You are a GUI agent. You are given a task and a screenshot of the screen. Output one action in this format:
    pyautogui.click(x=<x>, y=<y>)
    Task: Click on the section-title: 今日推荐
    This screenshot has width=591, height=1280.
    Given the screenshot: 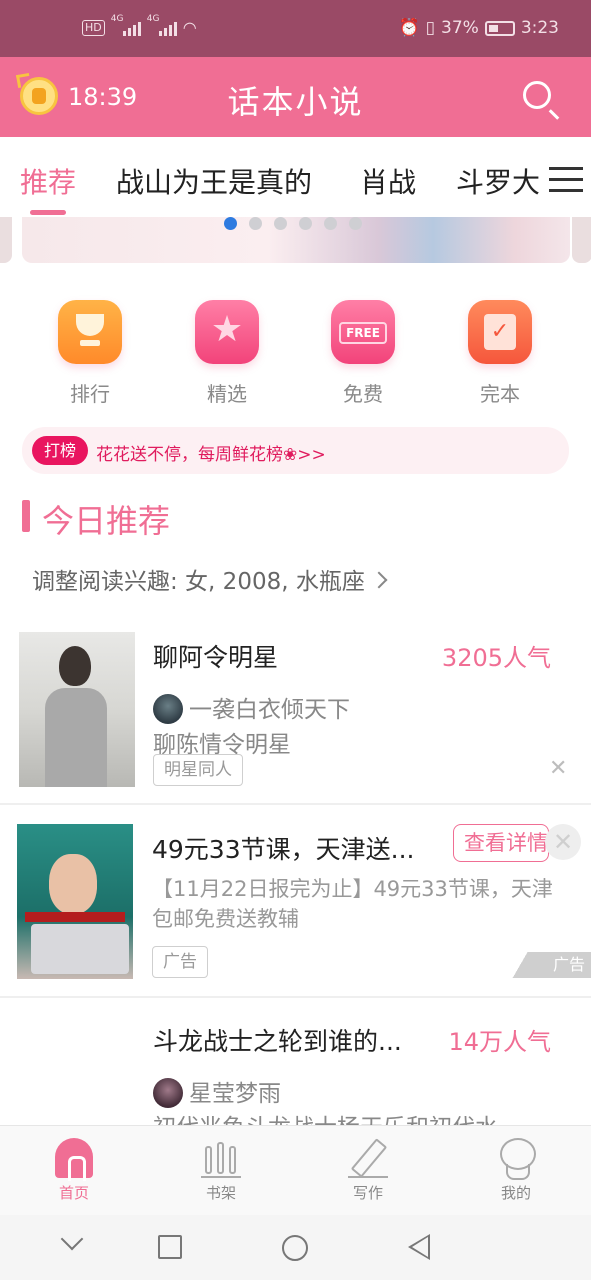 What is the action you would take?
    pyautogui.click(x=106, y=521)
    